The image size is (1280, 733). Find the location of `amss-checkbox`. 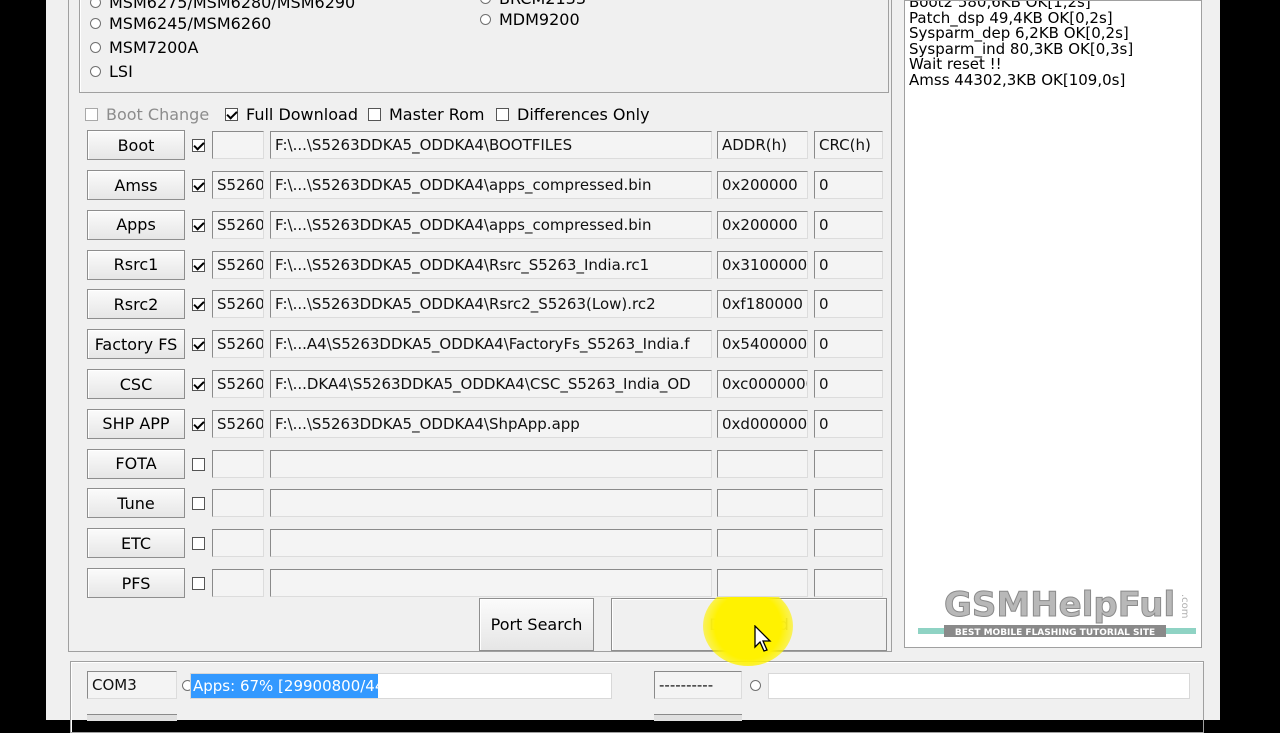

amss-checkbox is located at coordinates (198, 185).